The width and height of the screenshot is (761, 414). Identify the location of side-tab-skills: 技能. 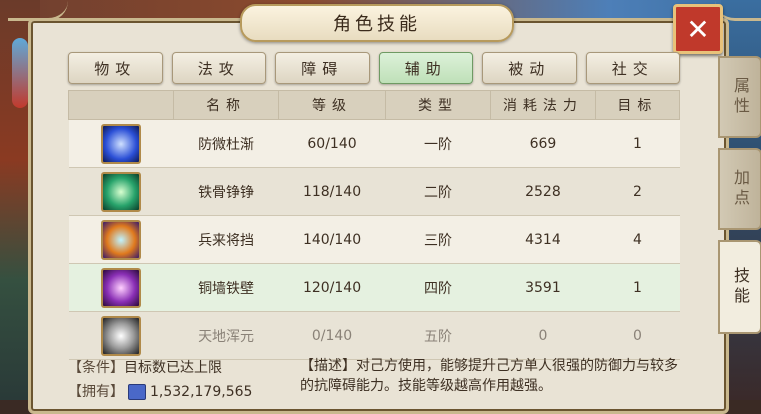
(739, 287).